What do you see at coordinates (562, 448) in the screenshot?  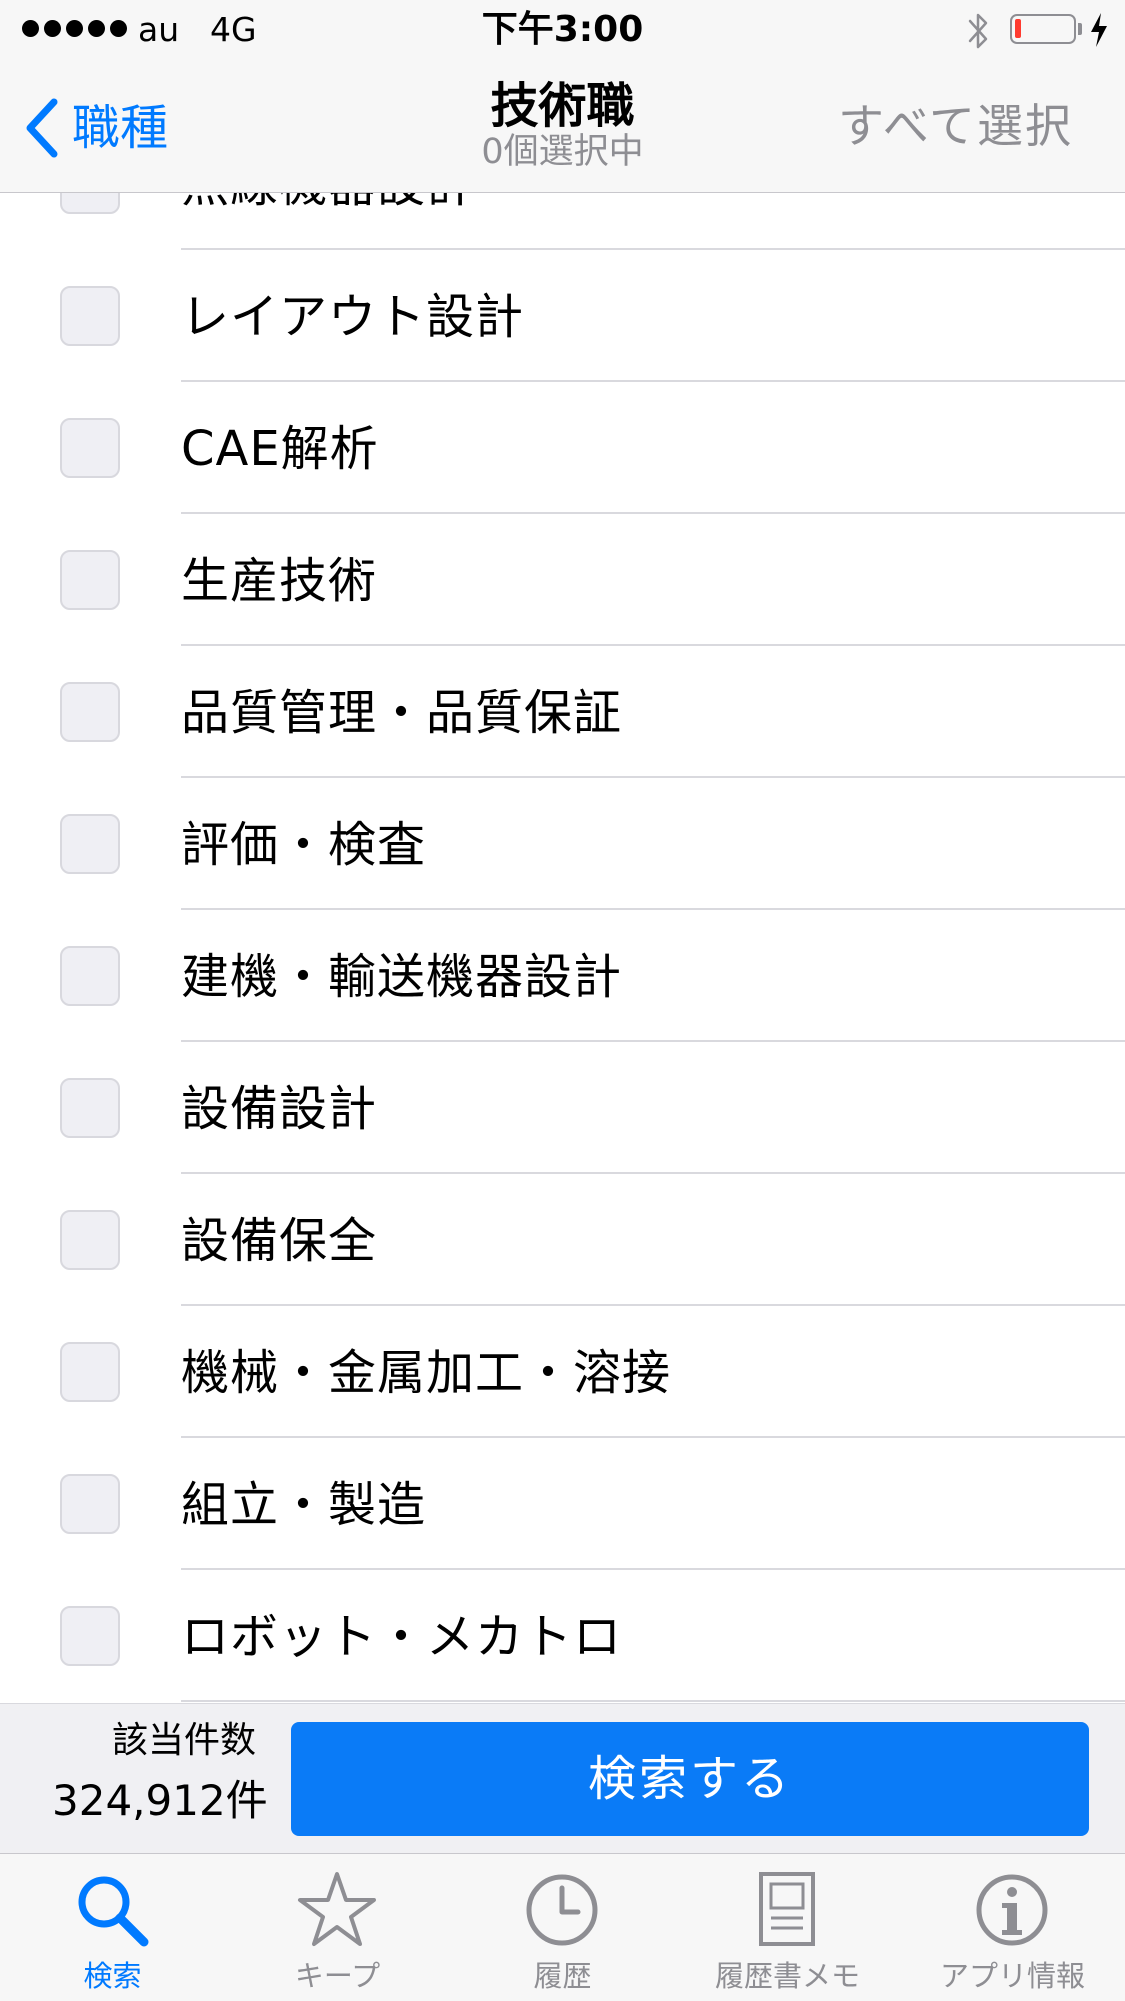 I see `list-item: CAE解析` at bounding box center [562, 448].